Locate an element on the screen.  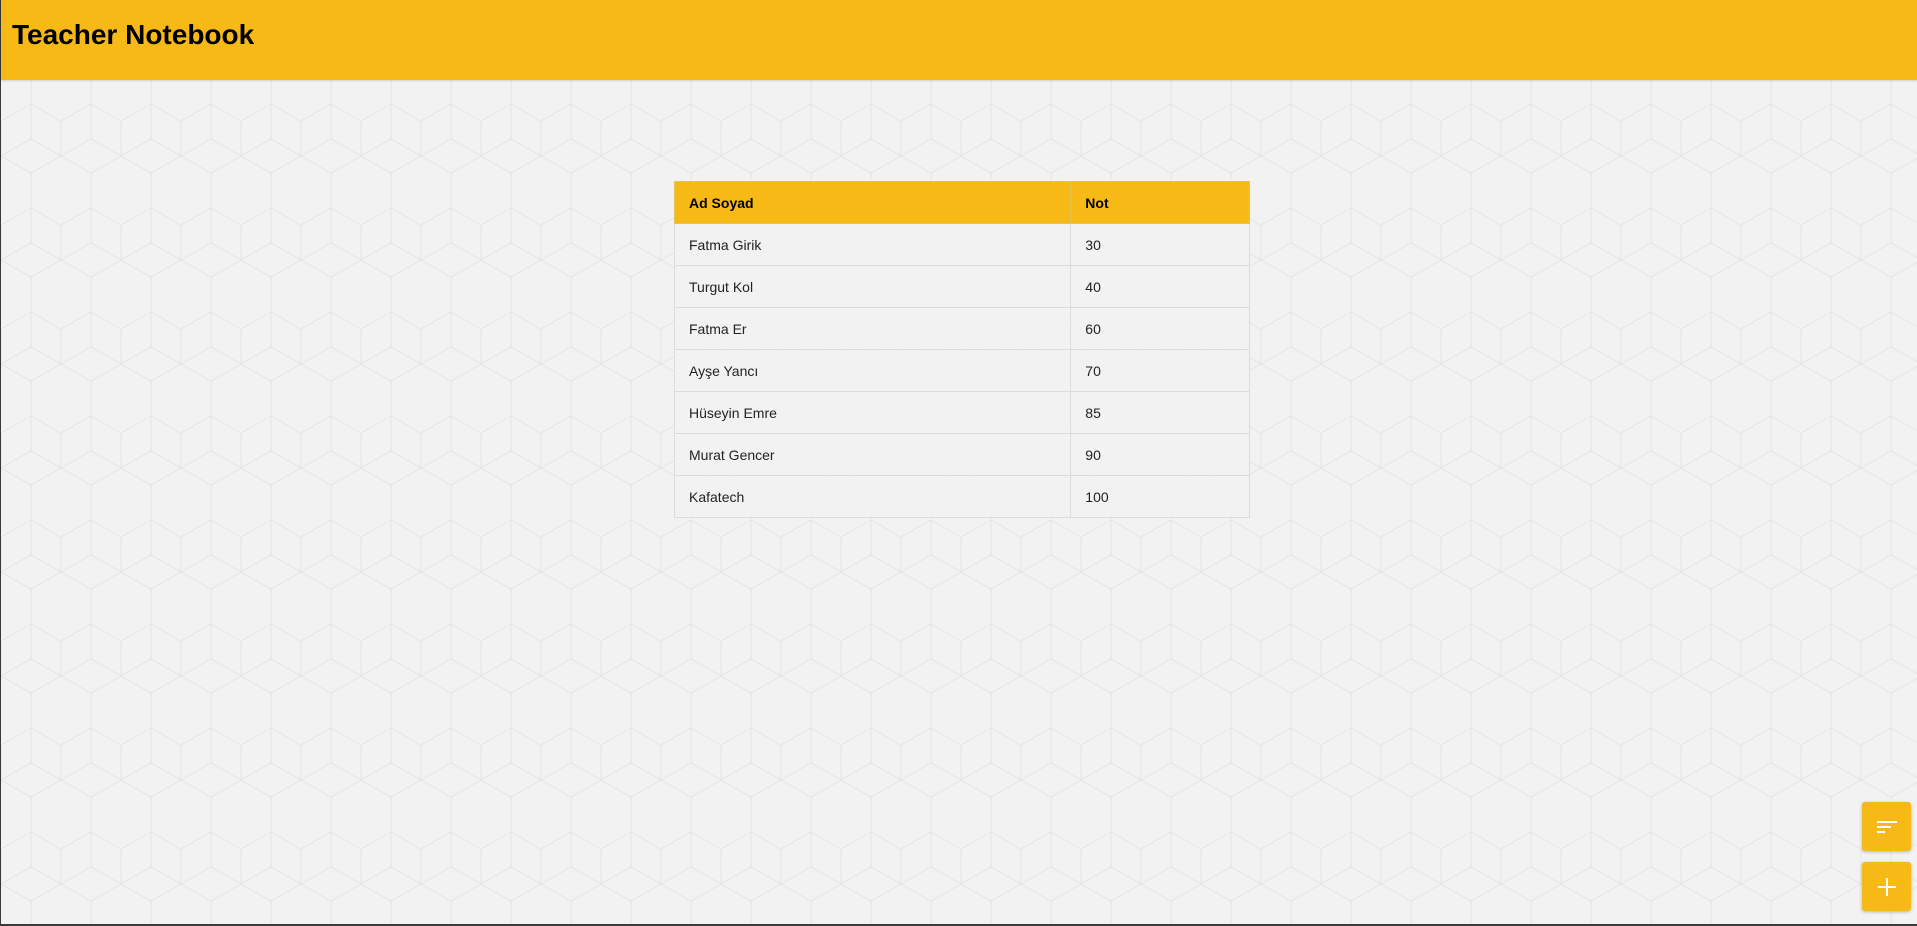
student-name-cell: Kafatech is located at coordinates (872, 496).